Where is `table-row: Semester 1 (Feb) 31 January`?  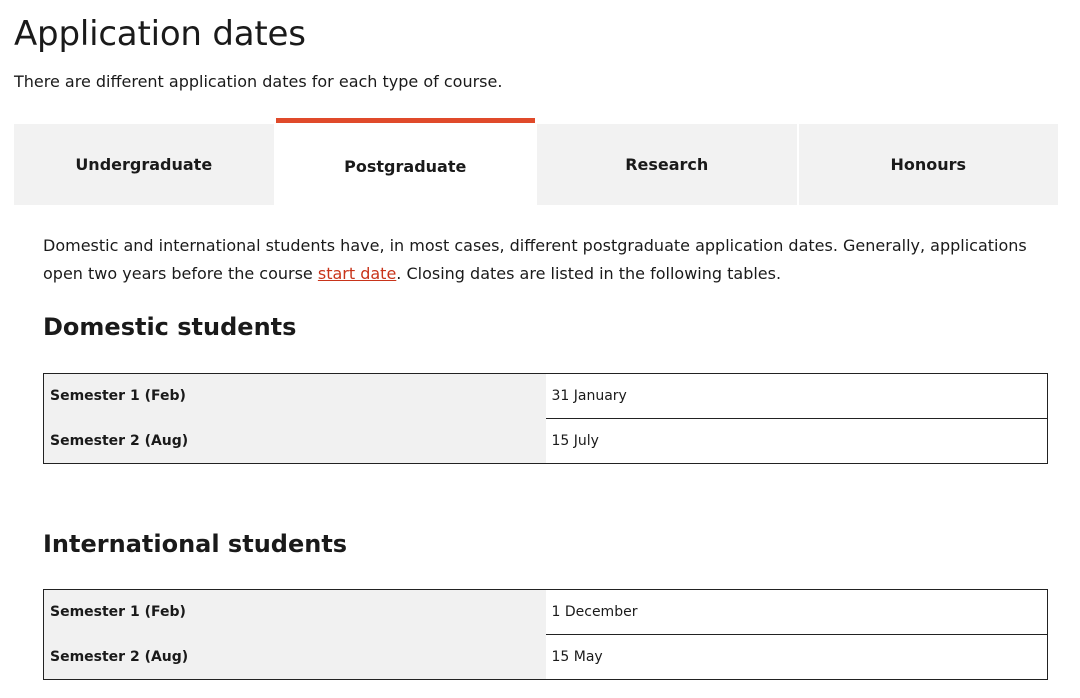
table-row: Semester 1 (Feb) 31 January is located at coordinates (545, 396).